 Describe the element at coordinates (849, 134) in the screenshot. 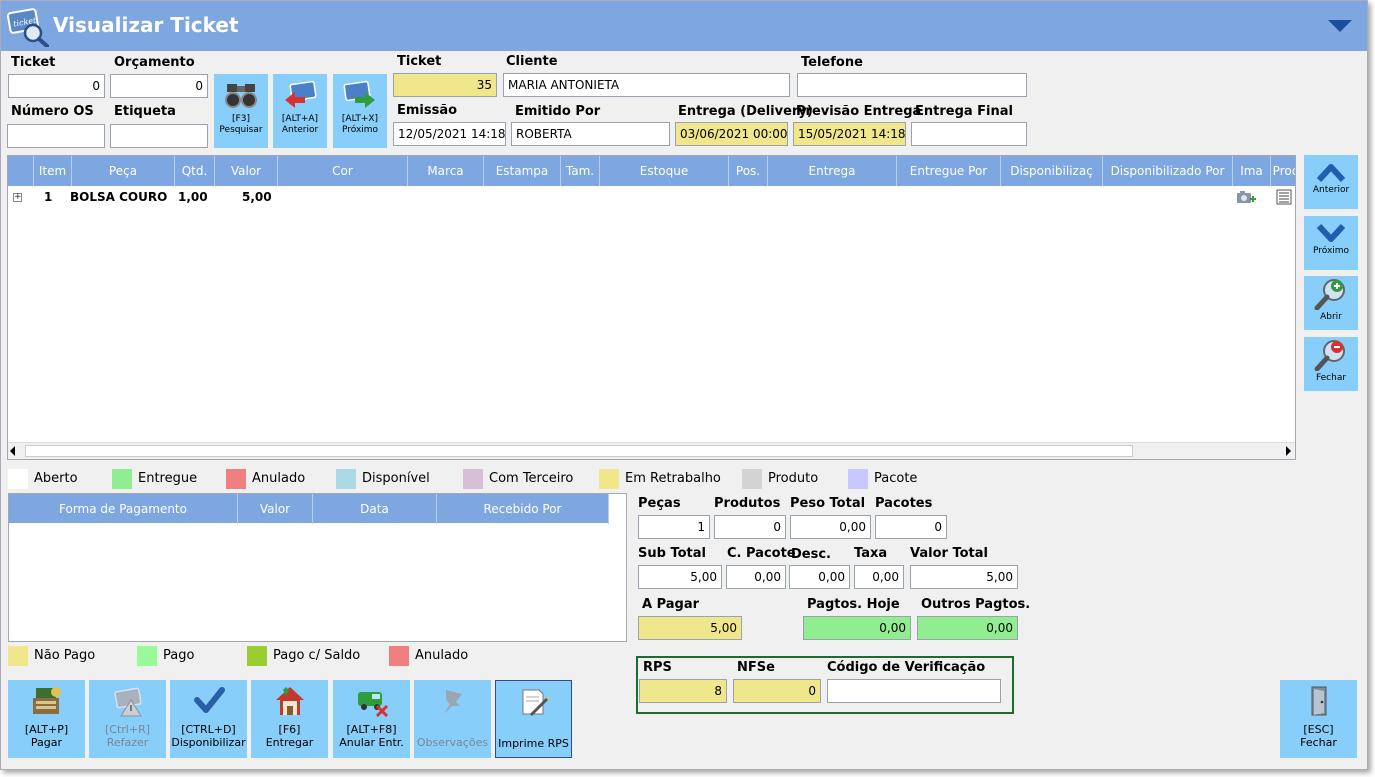

I see `previsao-input: 15/05/2021 14:18` at that location.